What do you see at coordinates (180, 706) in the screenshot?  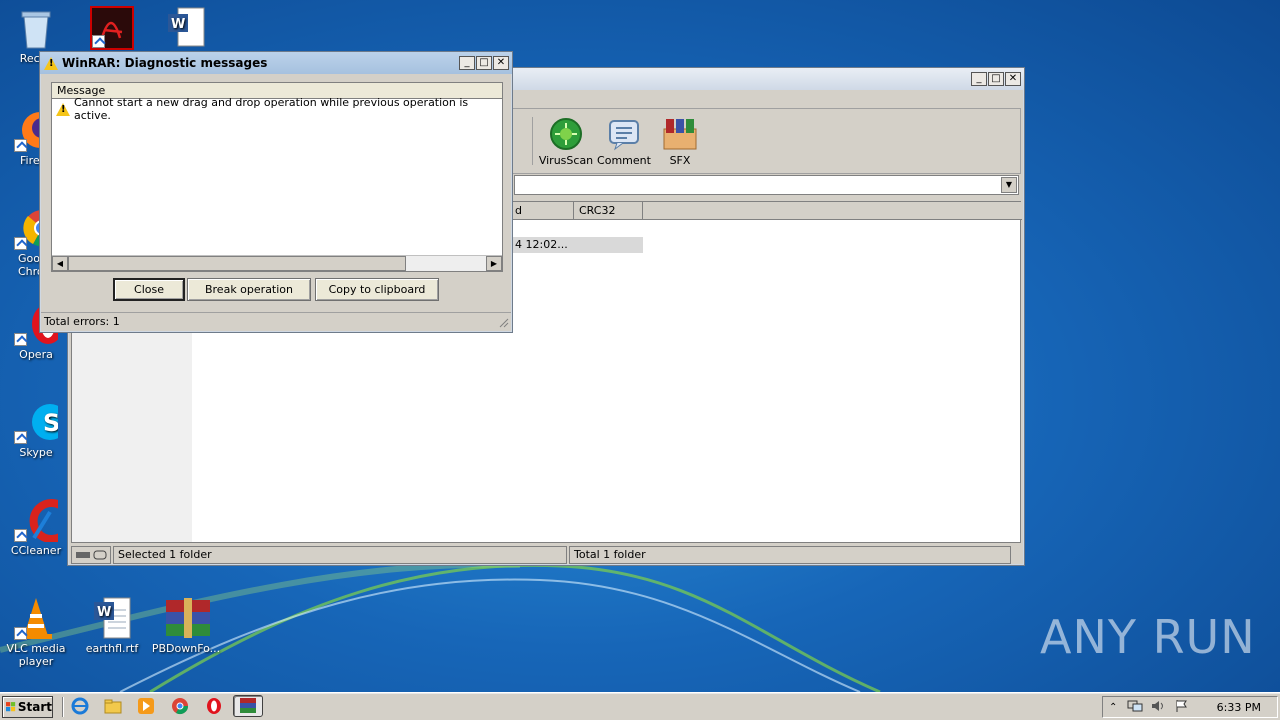 I see `chrome-icon` at bounding box center [180, 706].